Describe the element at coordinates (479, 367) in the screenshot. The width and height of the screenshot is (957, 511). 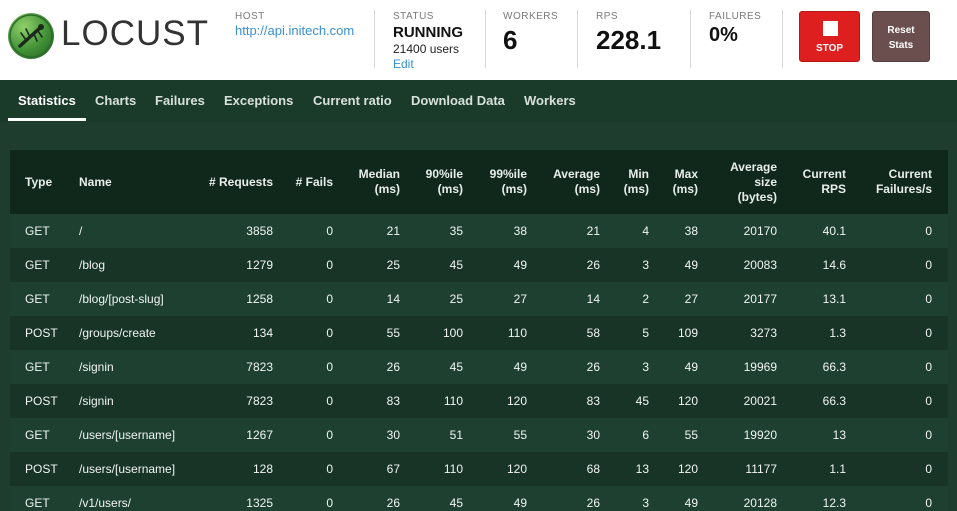
I see `table-row: GET/signin 7823 0 26 45 49 26 3 49 19969 66.3 0` at that location.